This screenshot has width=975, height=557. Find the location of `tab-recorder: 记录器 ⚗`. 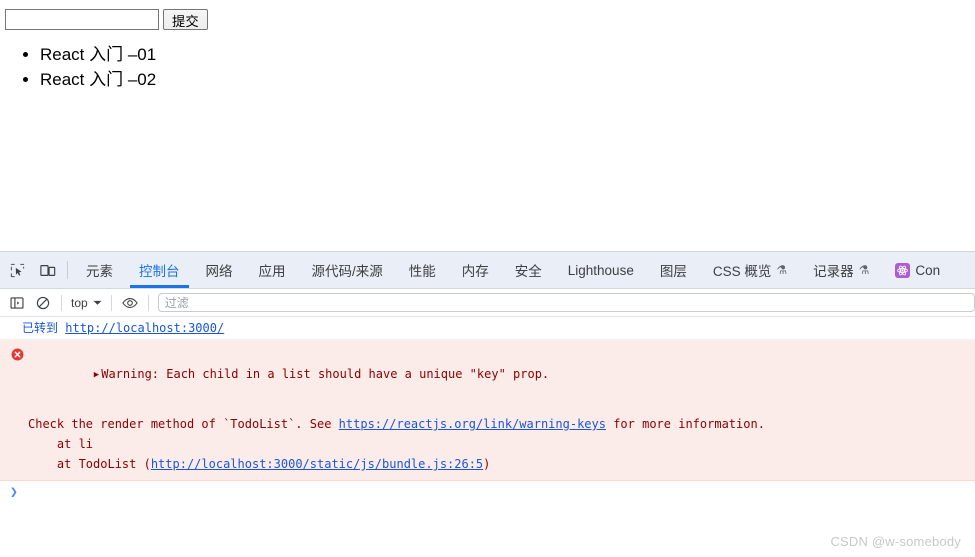

tab-recorder: 记录器 ⚗ is located at coordinates (841, 270).